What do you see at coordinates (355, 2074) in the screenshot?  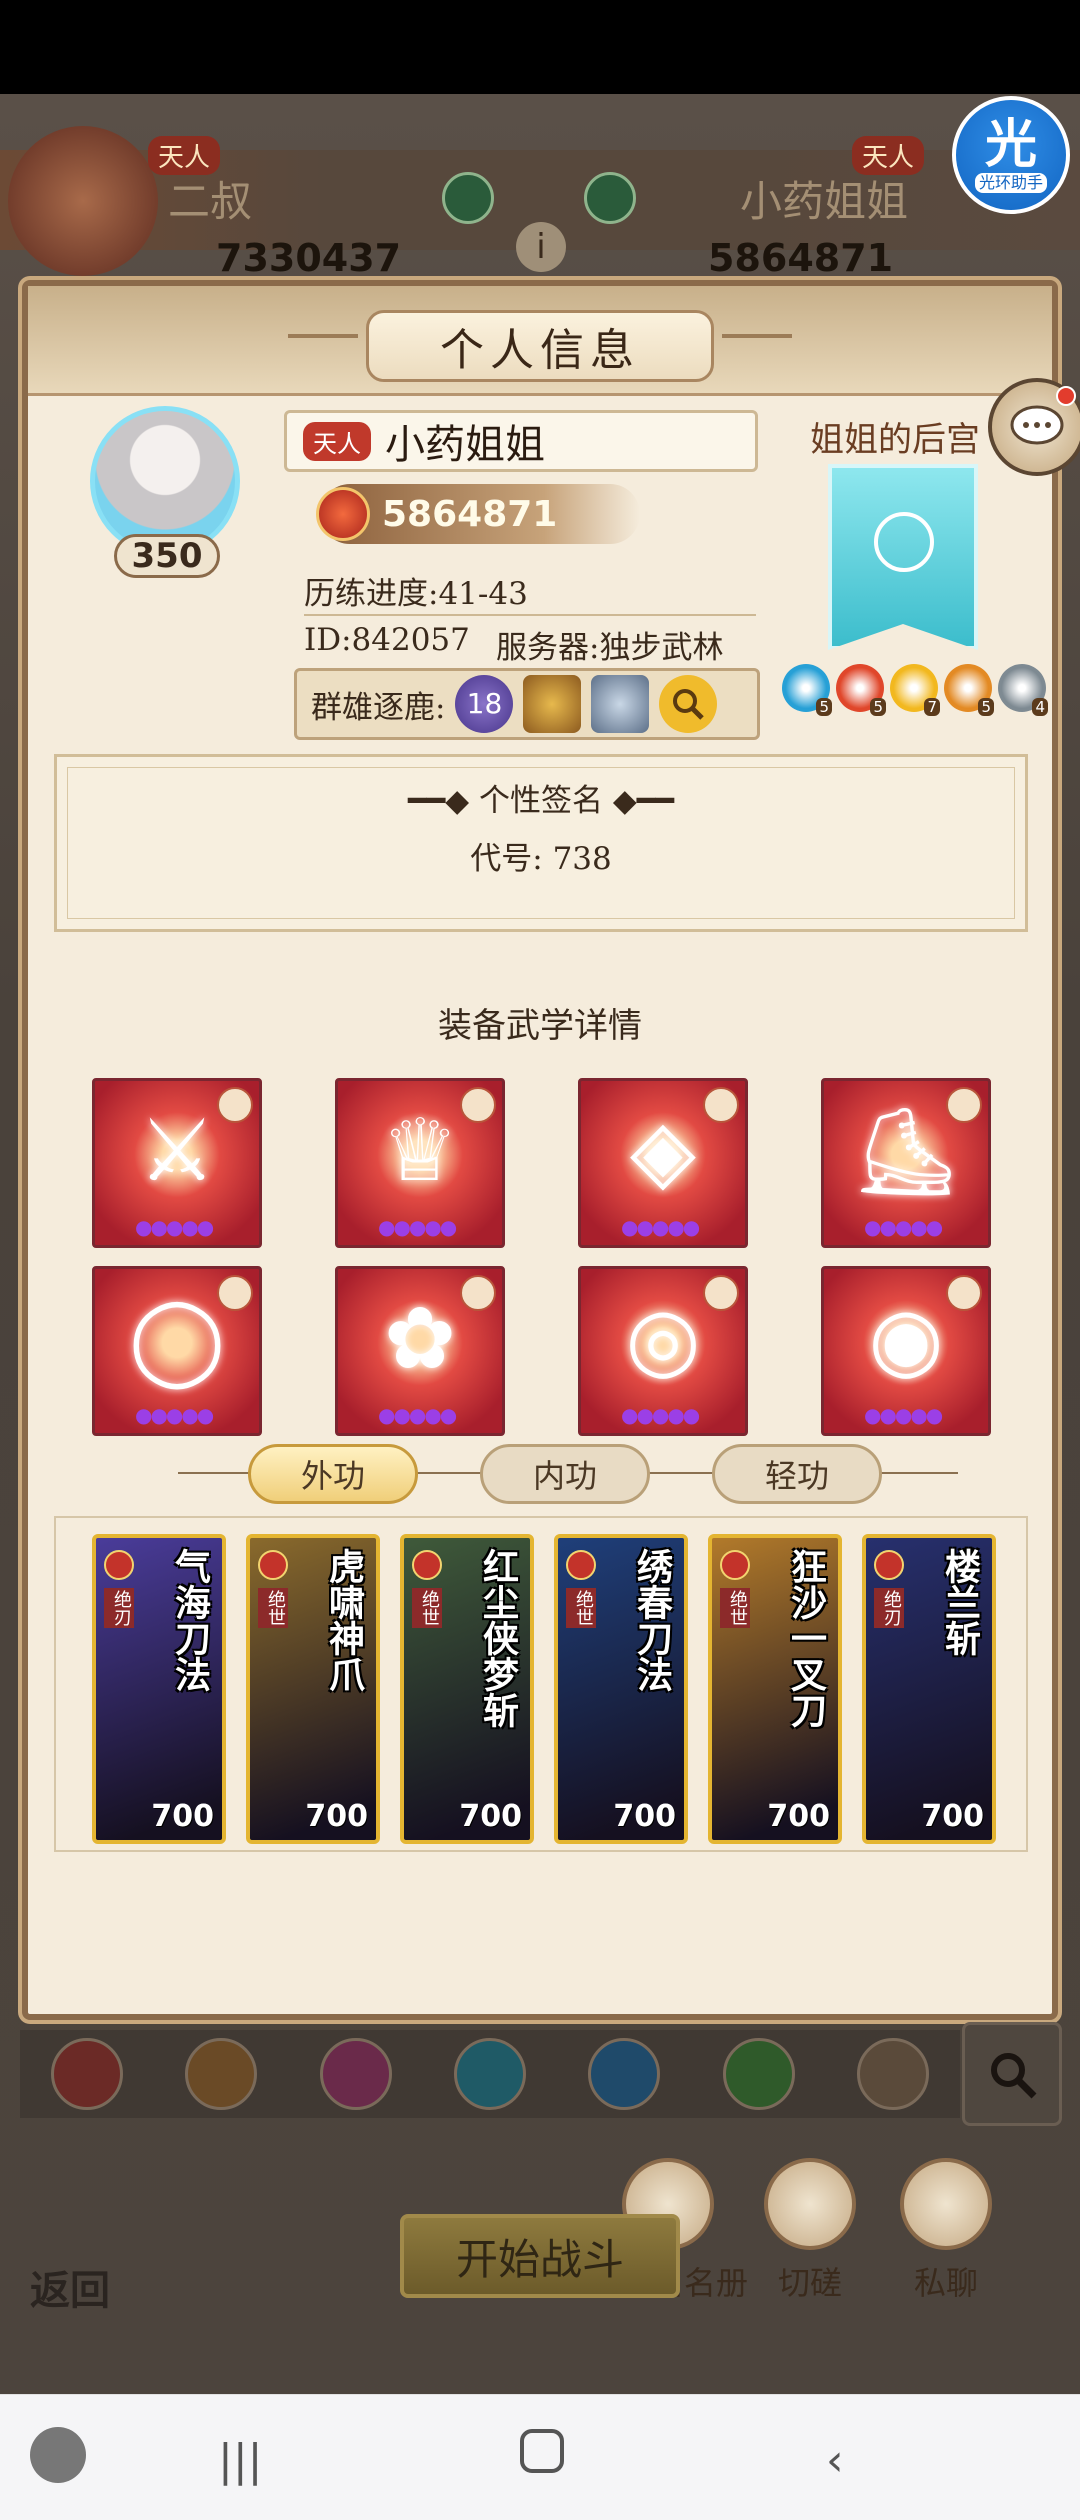 I see `palm-emblem-icon` at bounding box center [355, 2074].